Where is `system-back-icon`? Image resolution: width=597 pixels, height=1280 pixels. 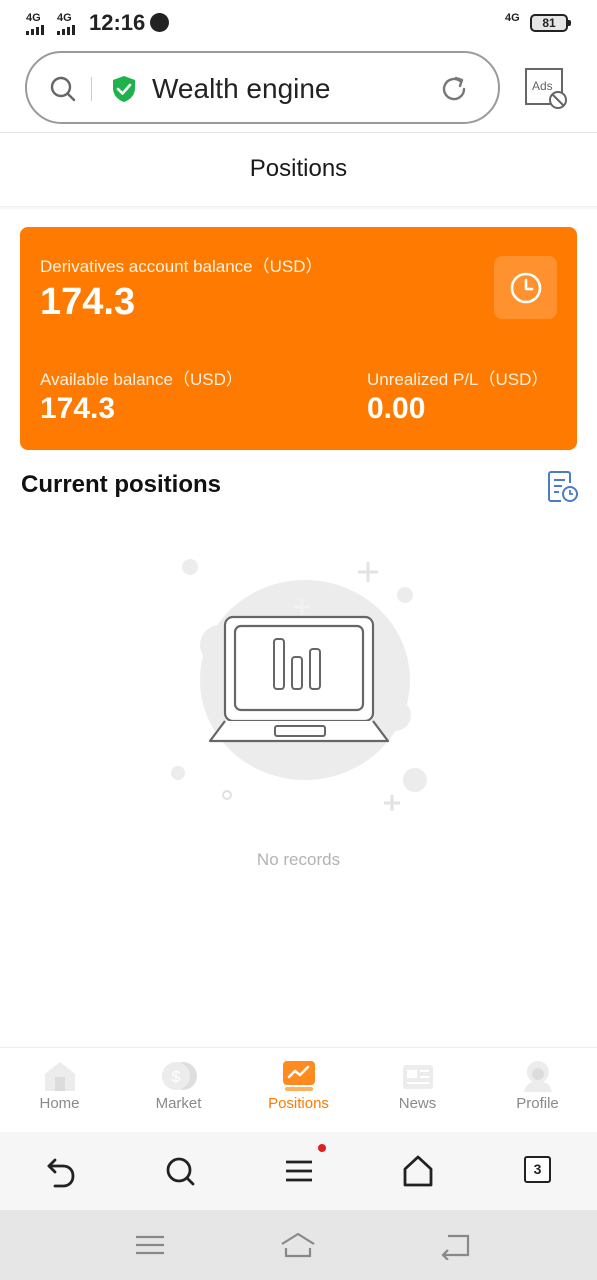 system-back-icon is located at coordinates (454, 1245).